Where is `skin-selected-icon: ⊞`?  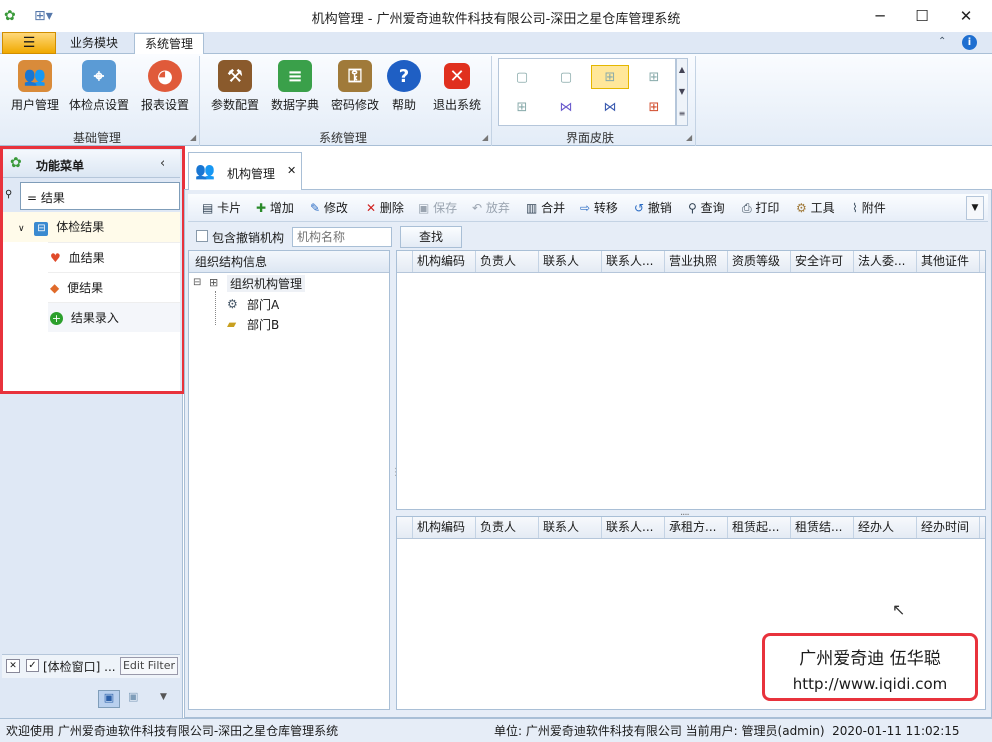 skin-selected-icon: ⊞ is located at coordinates (610, 77).